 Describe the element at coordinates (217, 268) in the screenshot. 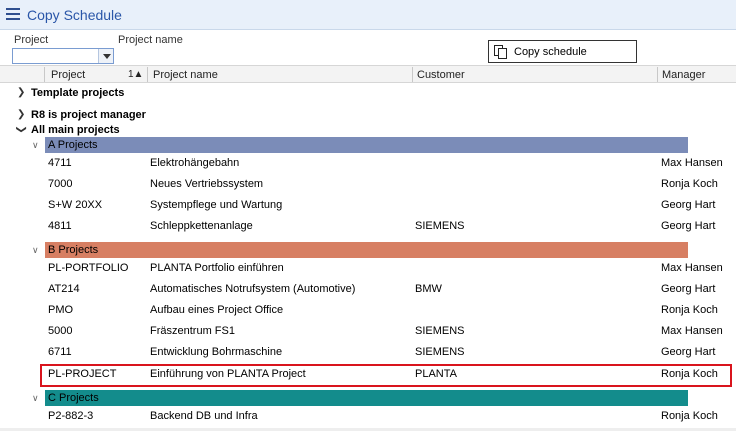

I see `cell-project-name: PLANTA Portfolio einführen` at that location.